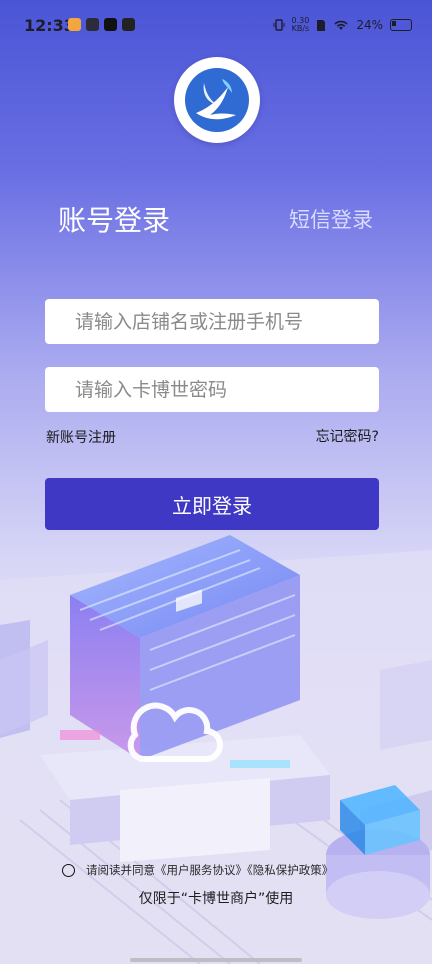  I want to click on net-speed-unit: KB/s, so click(300, 28).